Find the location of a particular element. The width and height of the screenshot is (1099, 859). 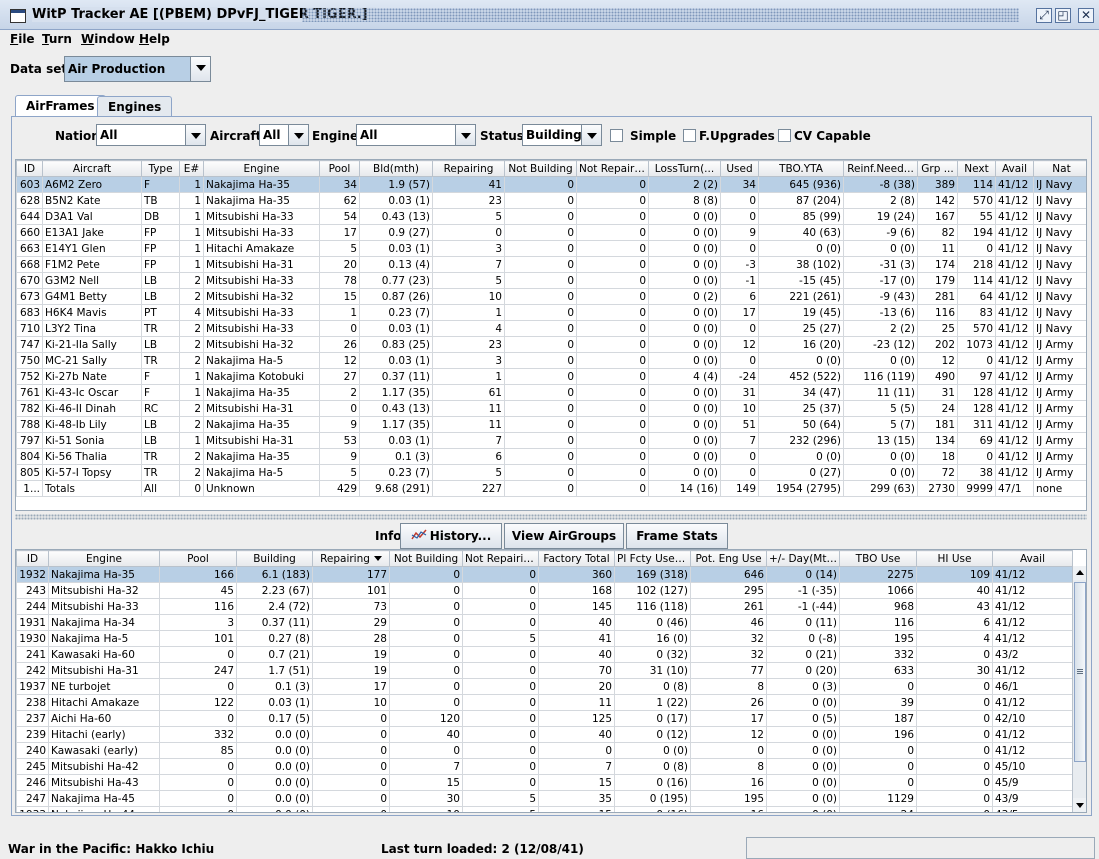

dataset-select: Air Production is located at coordinates (137, 69).